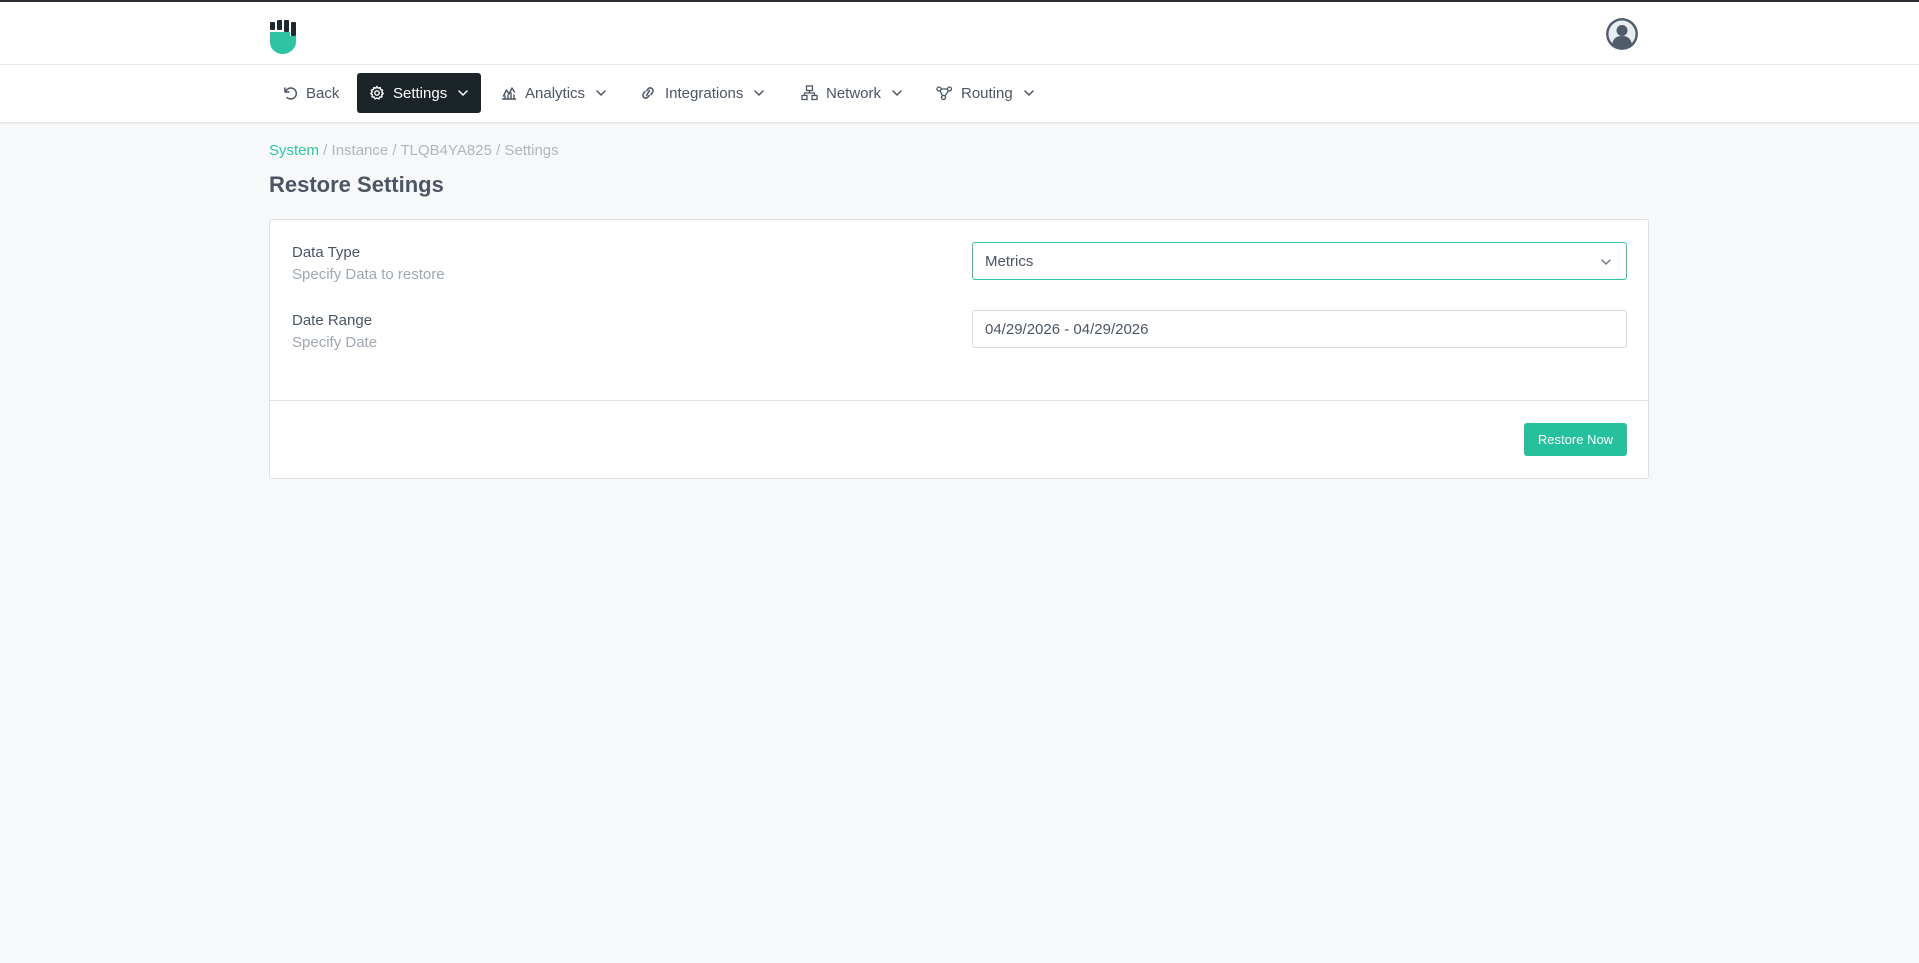 The height and width of the screenshot is (963, 1919). I want to click on date-range-label: Date Range, so click(332, 320).